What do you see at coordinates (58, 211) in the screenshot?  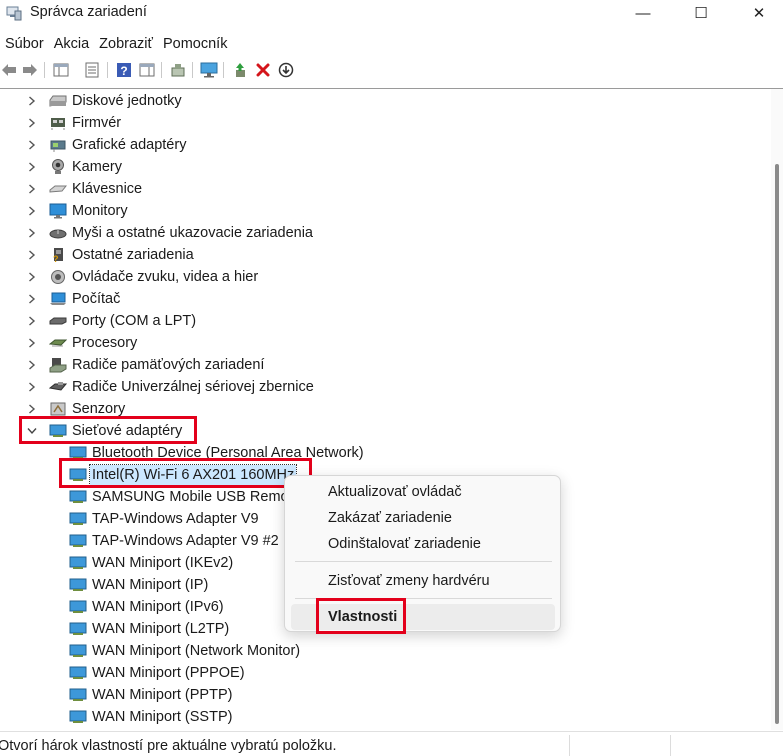 I see `monitor-icon` at bounding box center [58, 211].